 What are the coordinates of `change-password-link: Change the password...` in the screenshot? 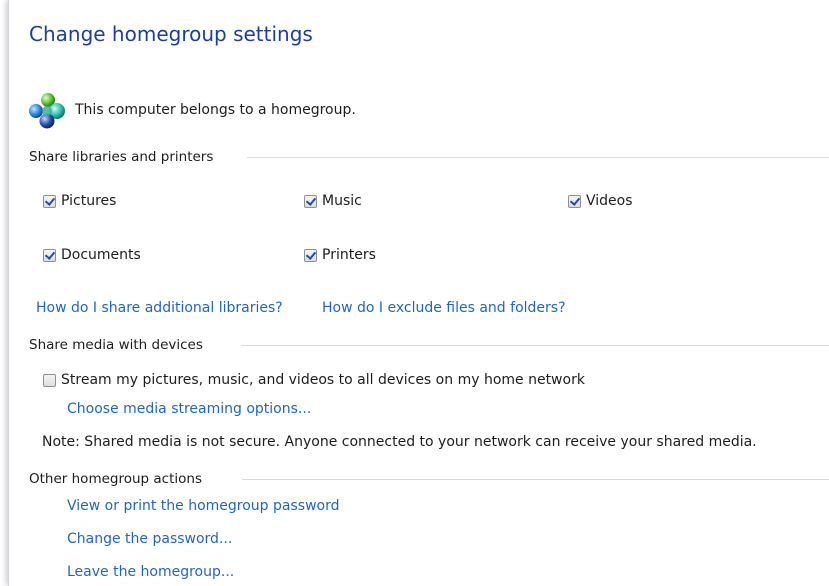 It's located at (149, 539).